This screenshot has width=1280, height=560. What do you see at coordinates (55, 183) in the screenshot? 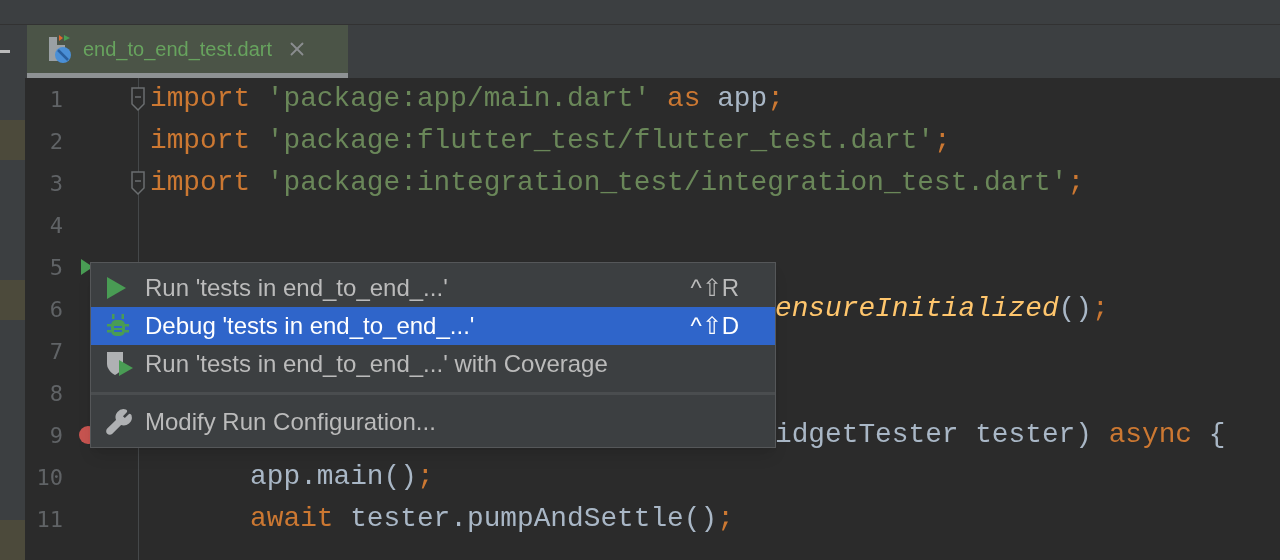
I see `line-number: 3` at bounding box center [55, 183].